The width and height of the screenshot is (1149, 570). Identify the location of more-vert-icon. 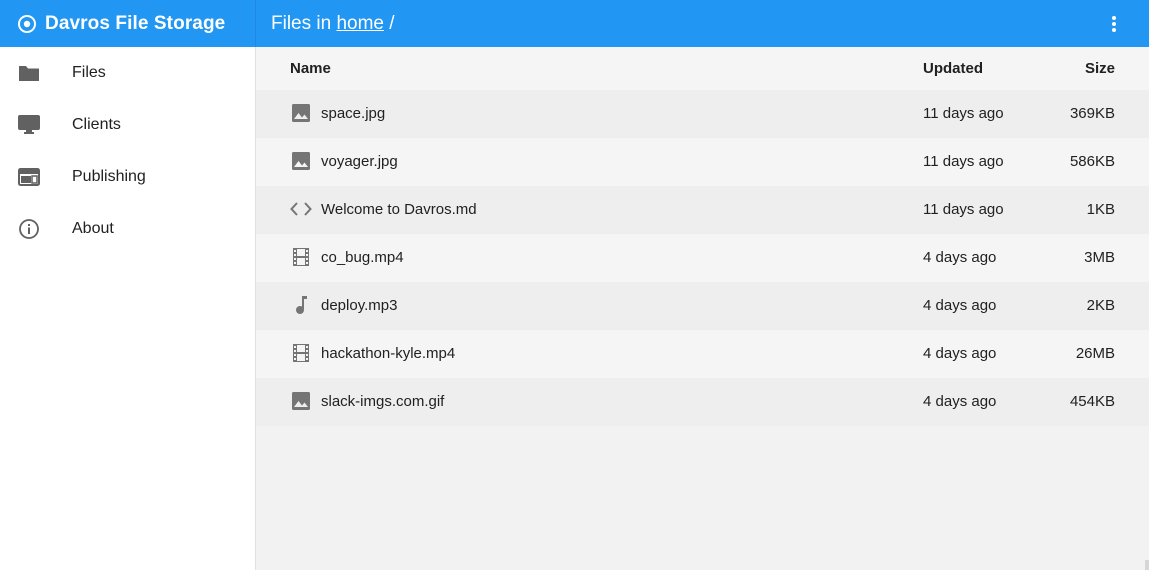
(1114, 24).